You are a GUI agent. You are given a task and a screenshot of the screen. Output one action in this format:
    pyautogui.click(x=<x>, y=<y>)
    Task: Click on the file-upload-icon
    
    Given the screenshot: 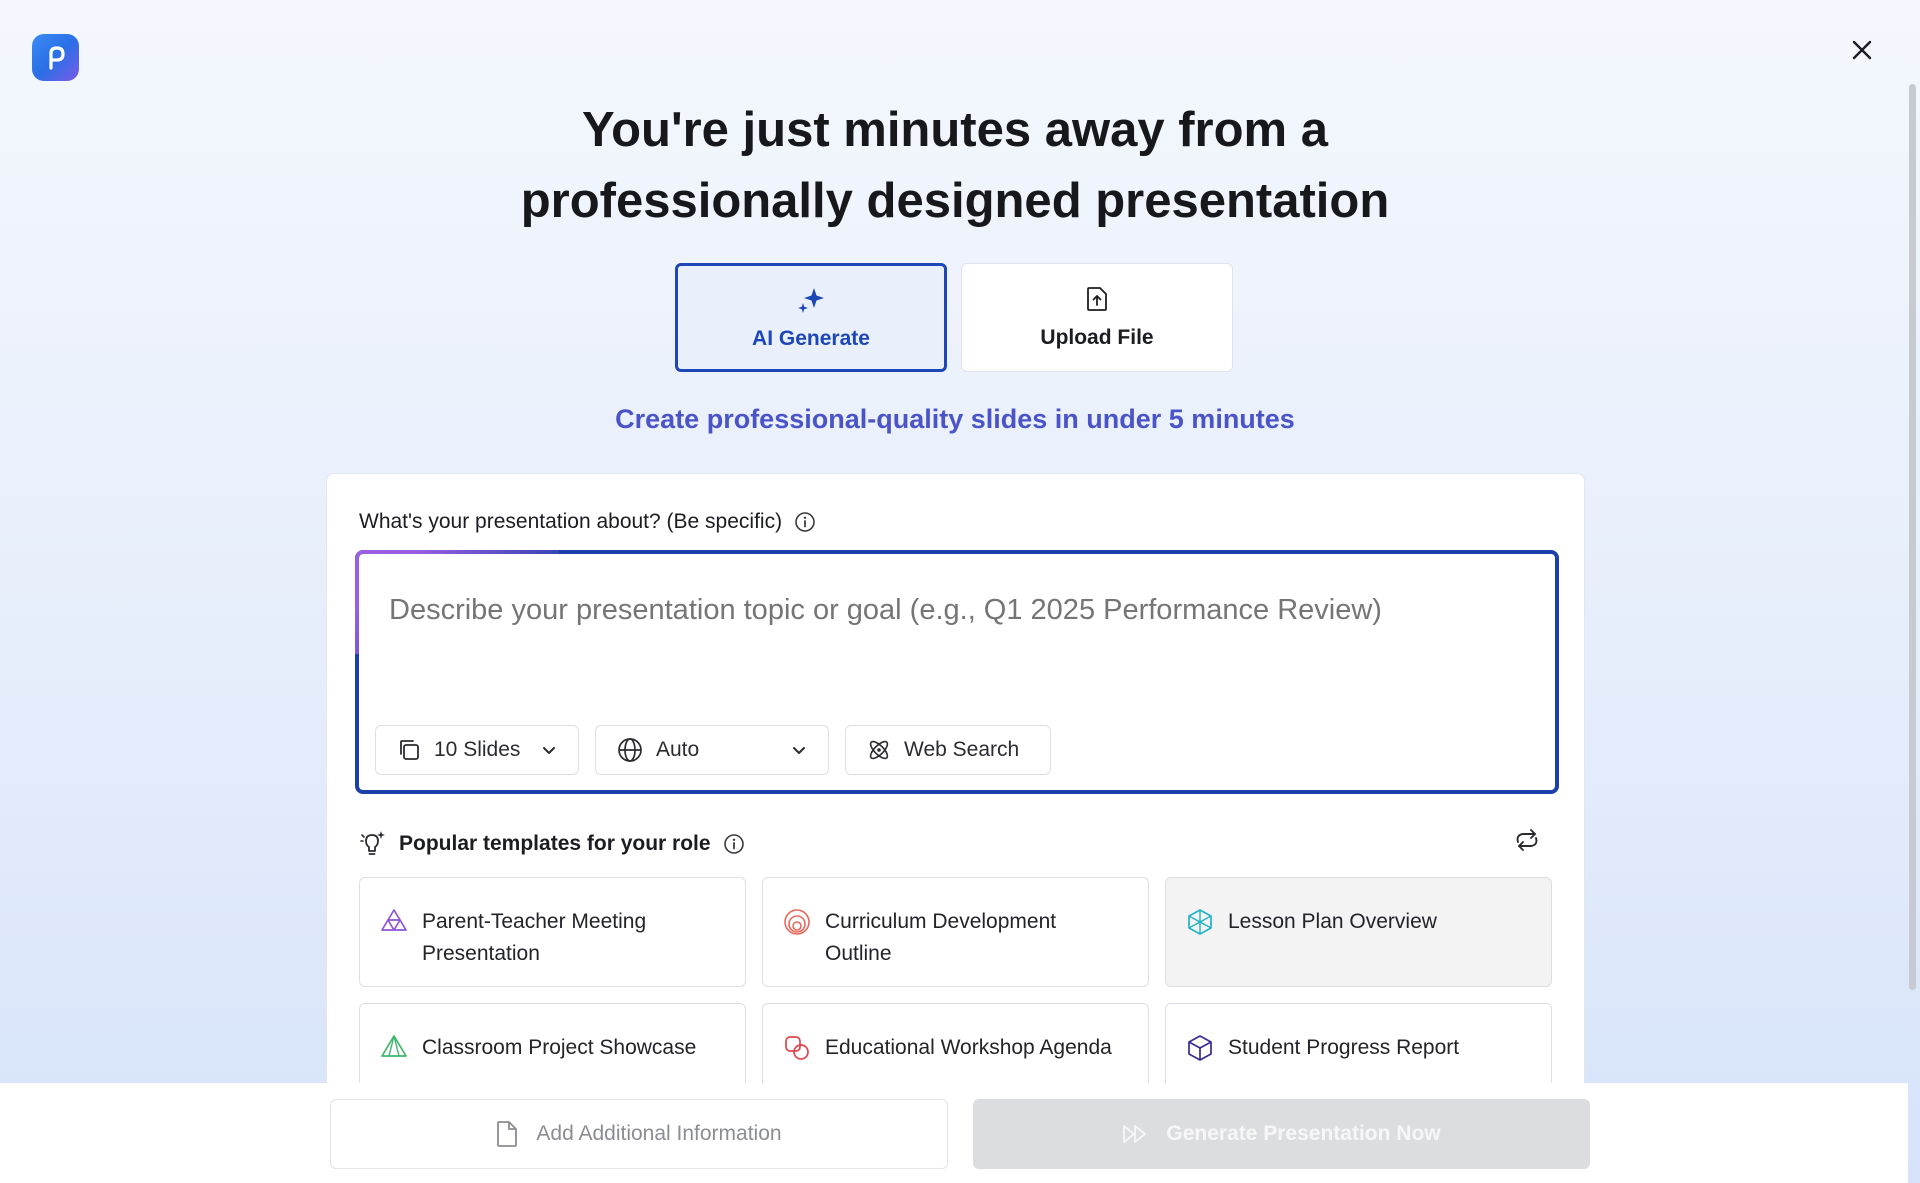 What is the action you would take?
    pyautogui.click(x=1097, y=298)
    